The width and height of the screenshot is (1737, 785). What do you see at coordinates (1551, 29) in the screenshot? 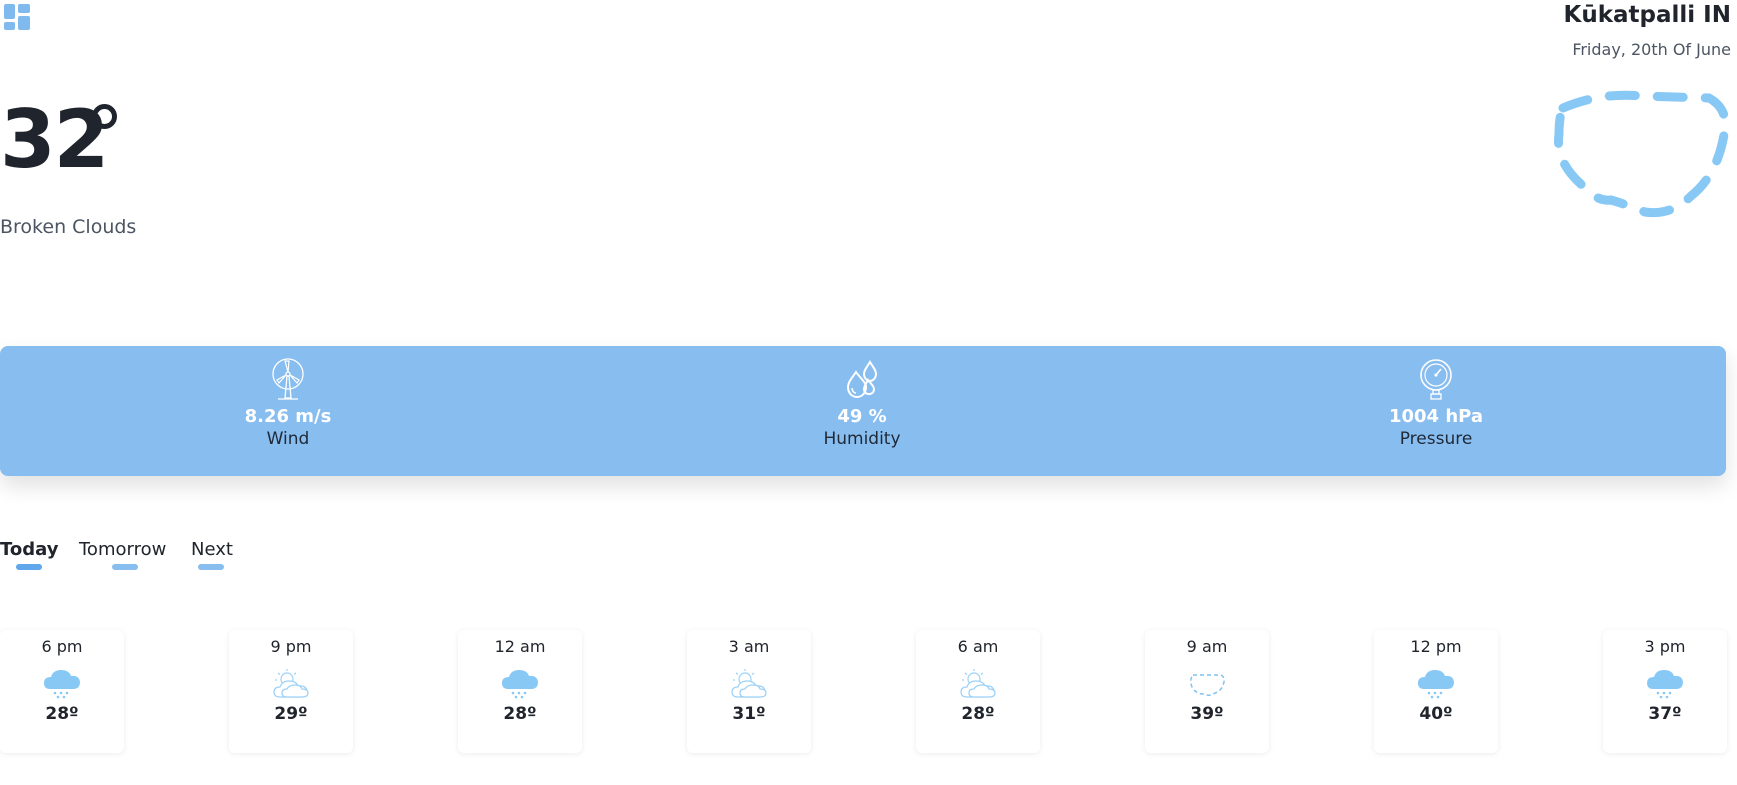
I see `location-block: Kūkatpalli IN Friday, 20th Of June` at bounding box center [1551, 29].